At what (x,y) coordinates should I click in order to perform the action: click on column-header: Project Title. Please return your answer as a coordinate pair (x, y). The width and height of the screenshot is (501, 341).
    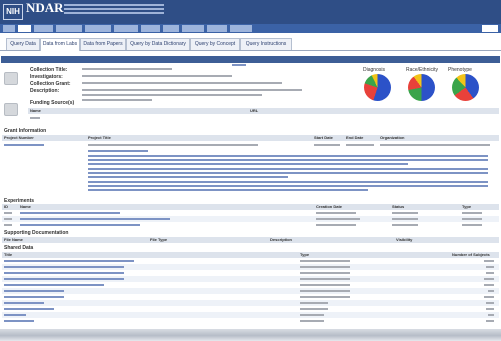
    Looking at the image, I should click on (99, 137).